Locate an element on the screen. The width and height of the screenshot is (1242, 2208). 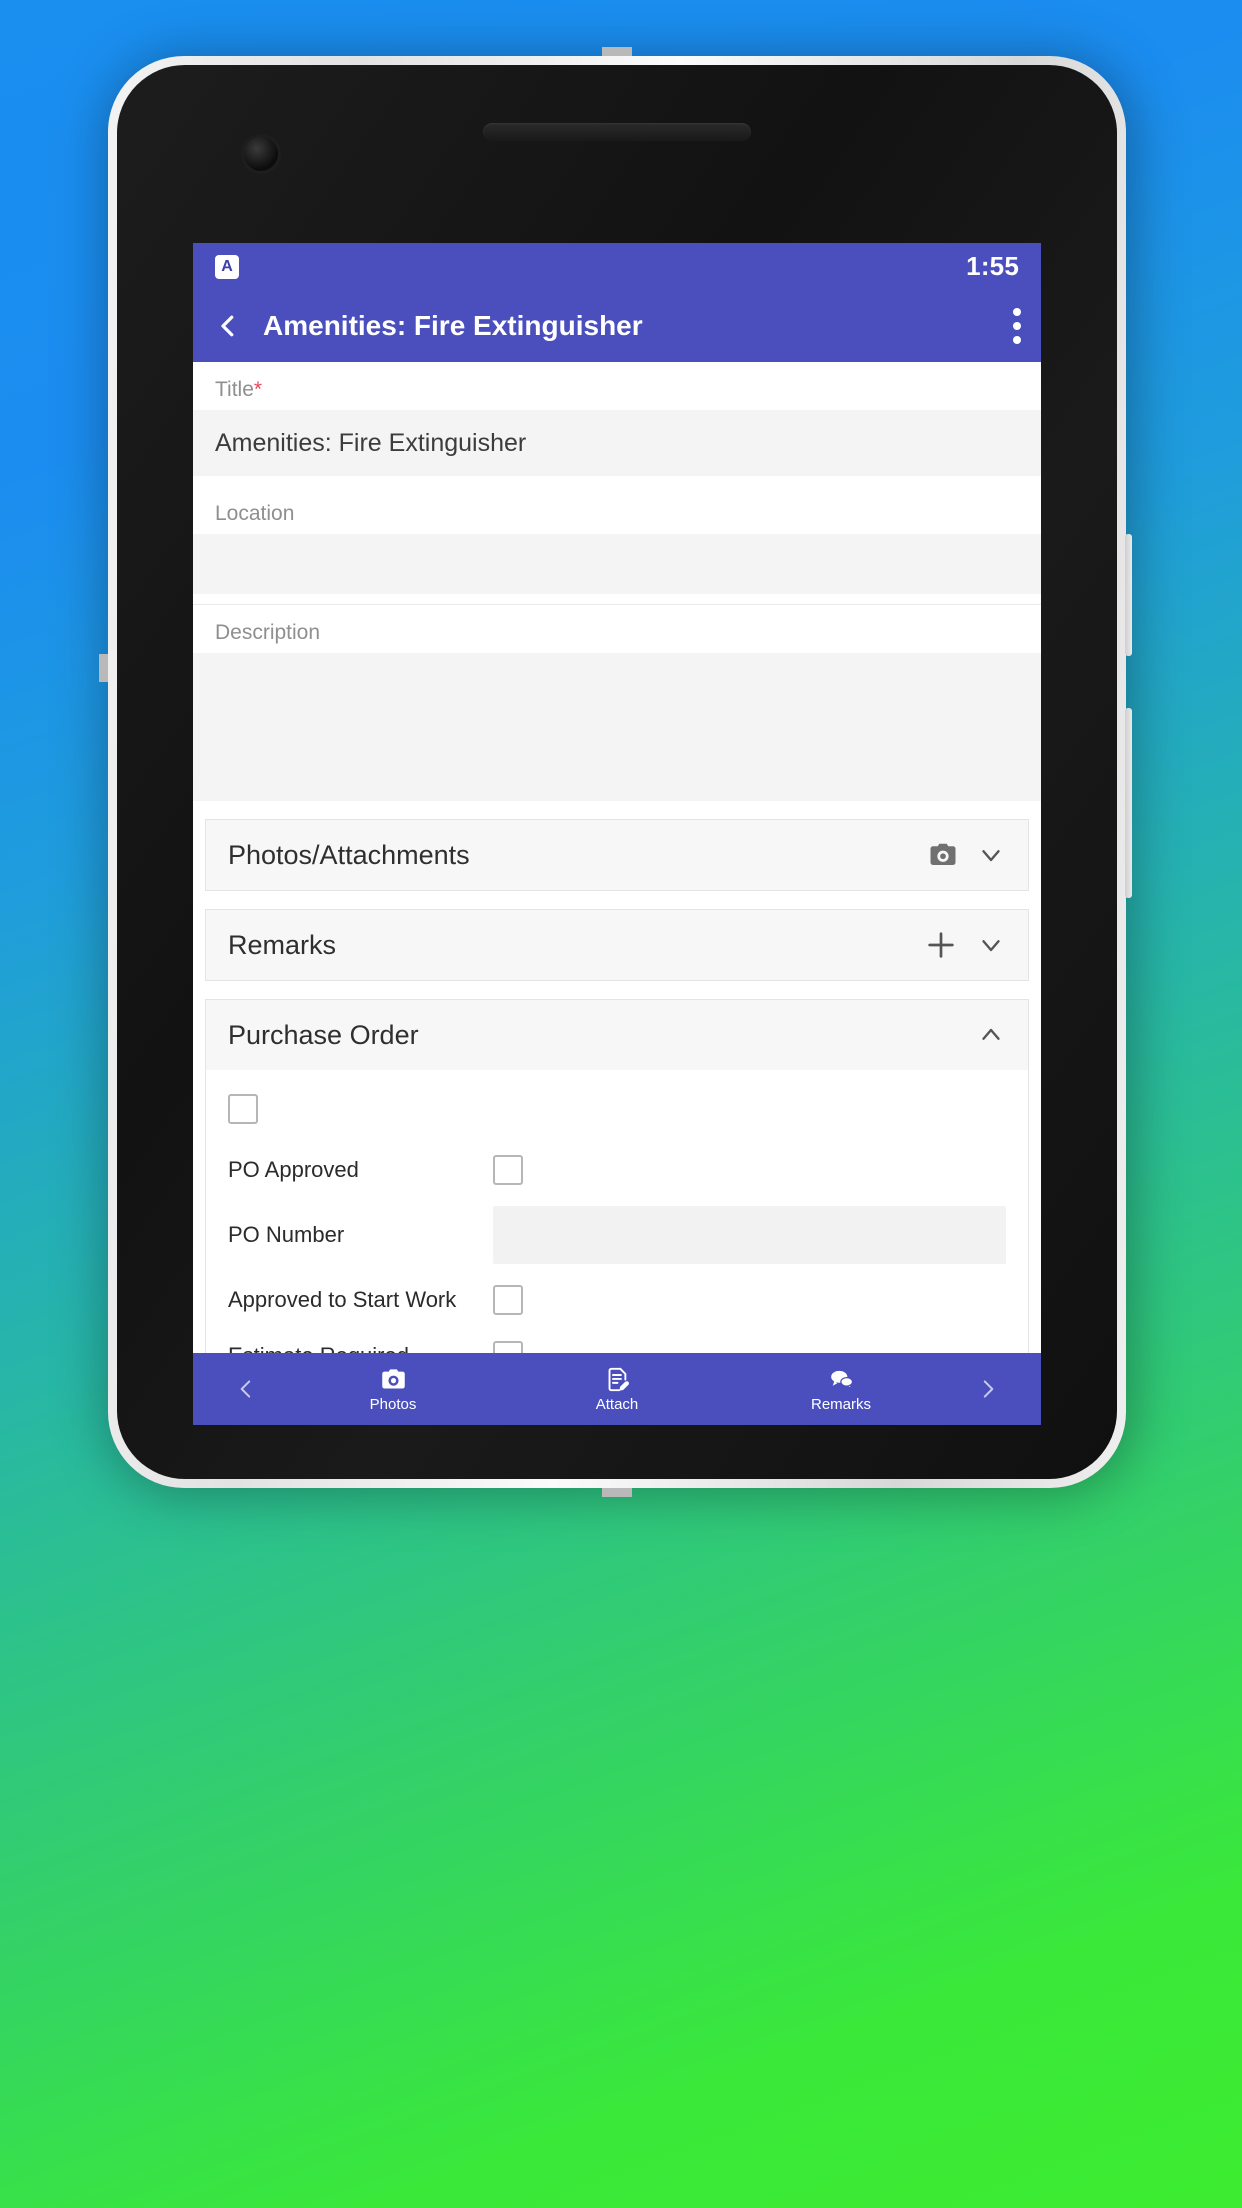
field-title-input: Amenities: Fire Extinguisher is located at coordinates (617, 443).